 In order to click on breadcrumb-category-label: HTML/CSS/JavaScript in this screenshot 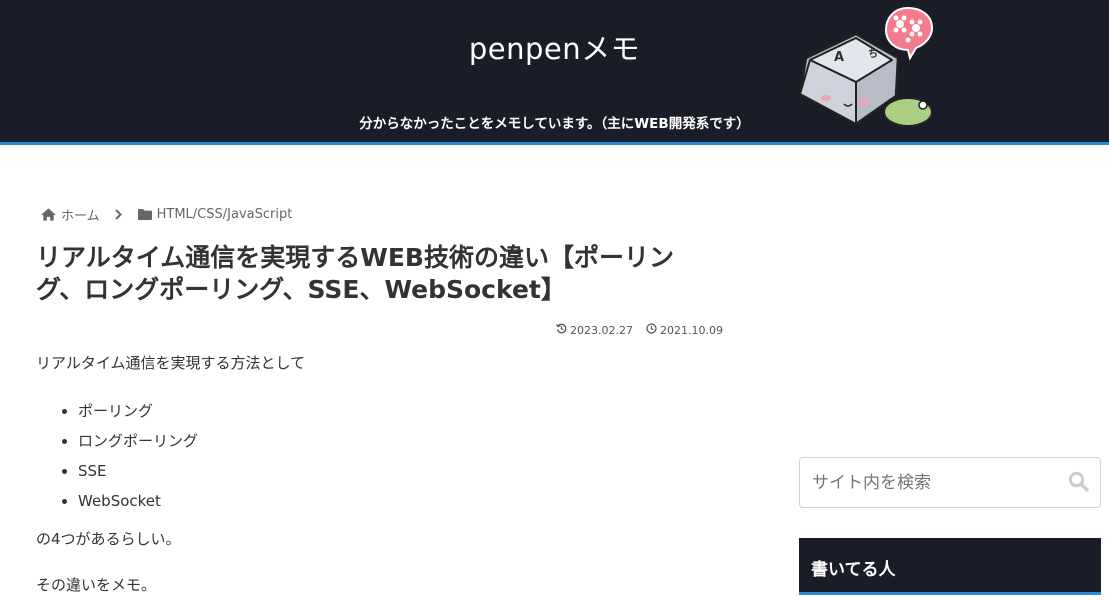, I will do `click(224, 214)`.